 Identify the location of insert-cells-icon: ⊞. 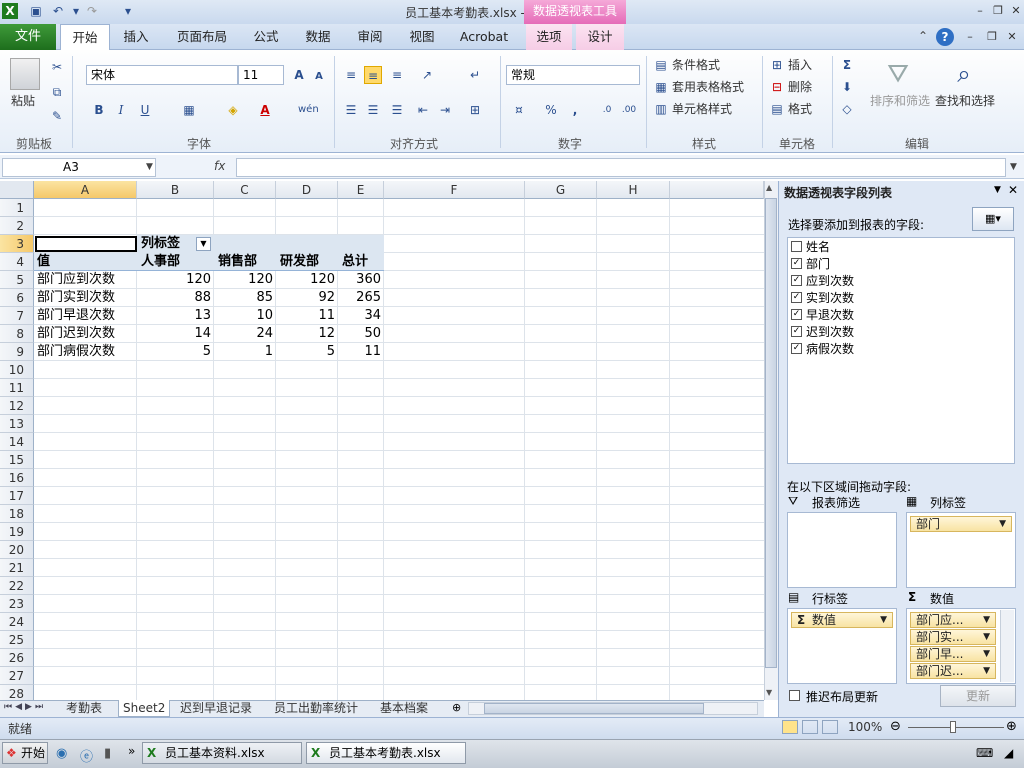
(777, 65).